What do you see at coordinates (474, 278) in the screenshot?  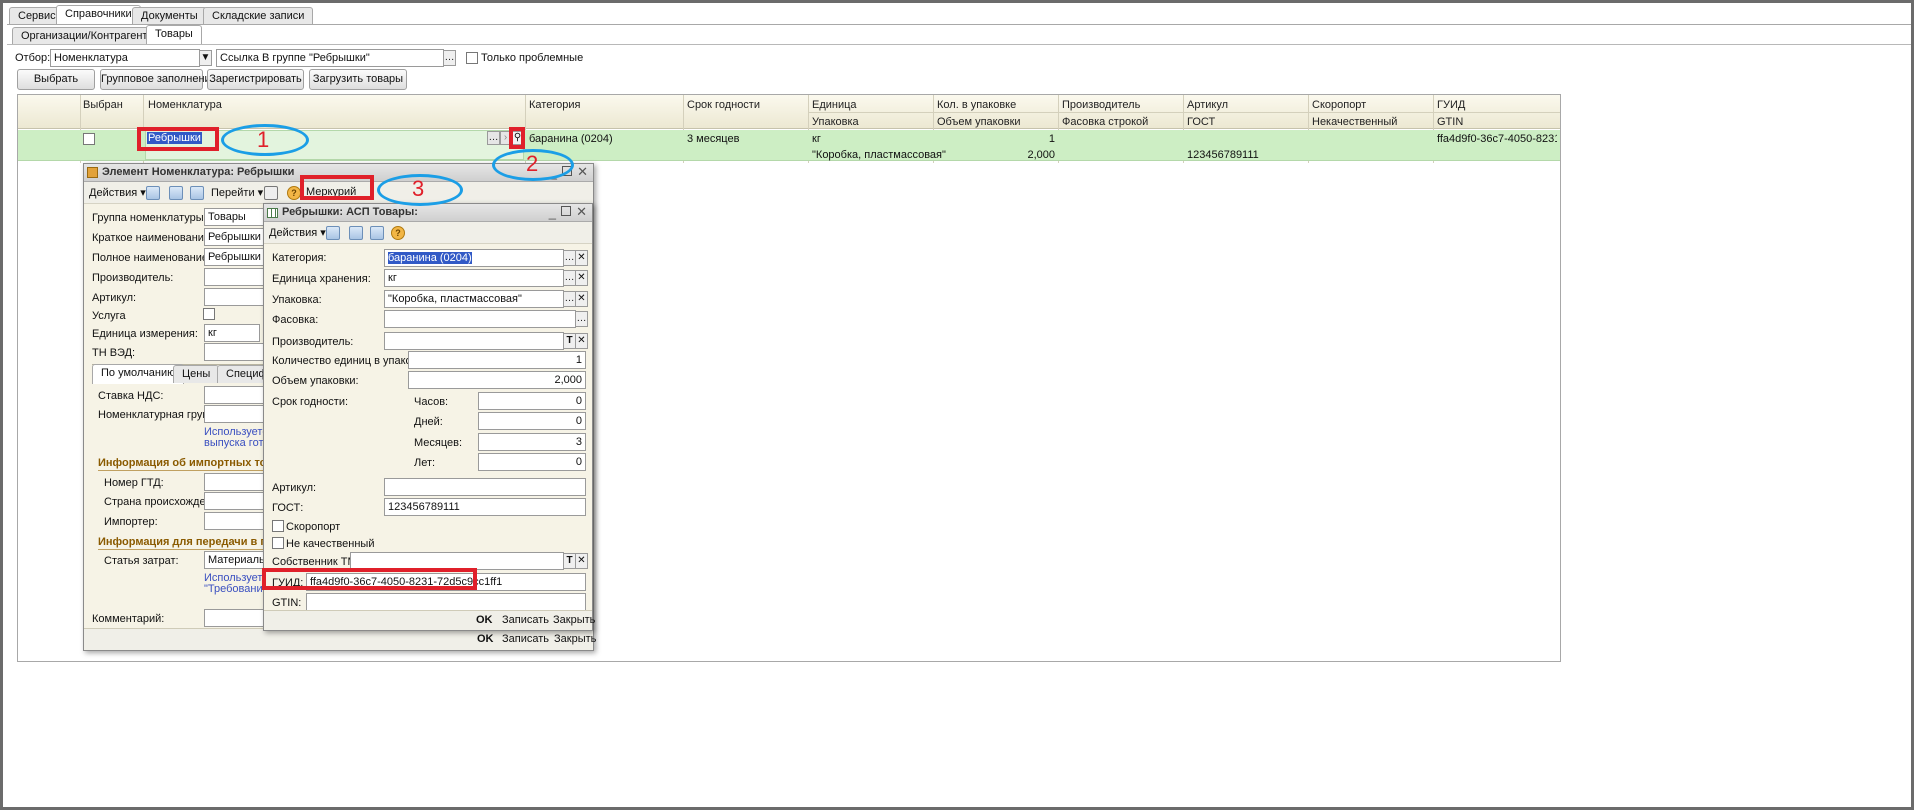 I see `field-storage-unit: кг` at bounding box center [474, 278].